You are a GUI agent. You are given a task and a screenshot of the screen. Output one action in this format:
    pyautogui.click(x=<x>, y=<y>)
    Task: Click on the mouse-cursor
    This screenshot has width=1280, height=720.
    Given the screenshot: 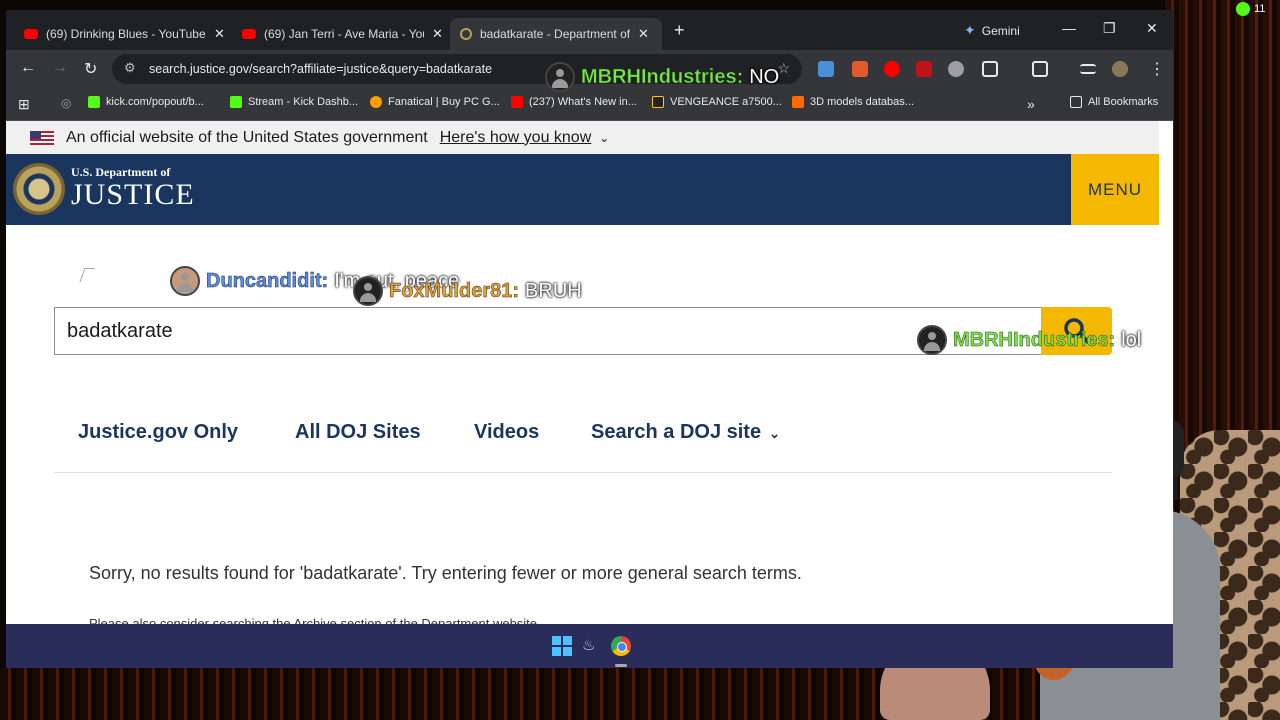 What is the action you would take?
    pyautogui.click(x=87, y=275)
    